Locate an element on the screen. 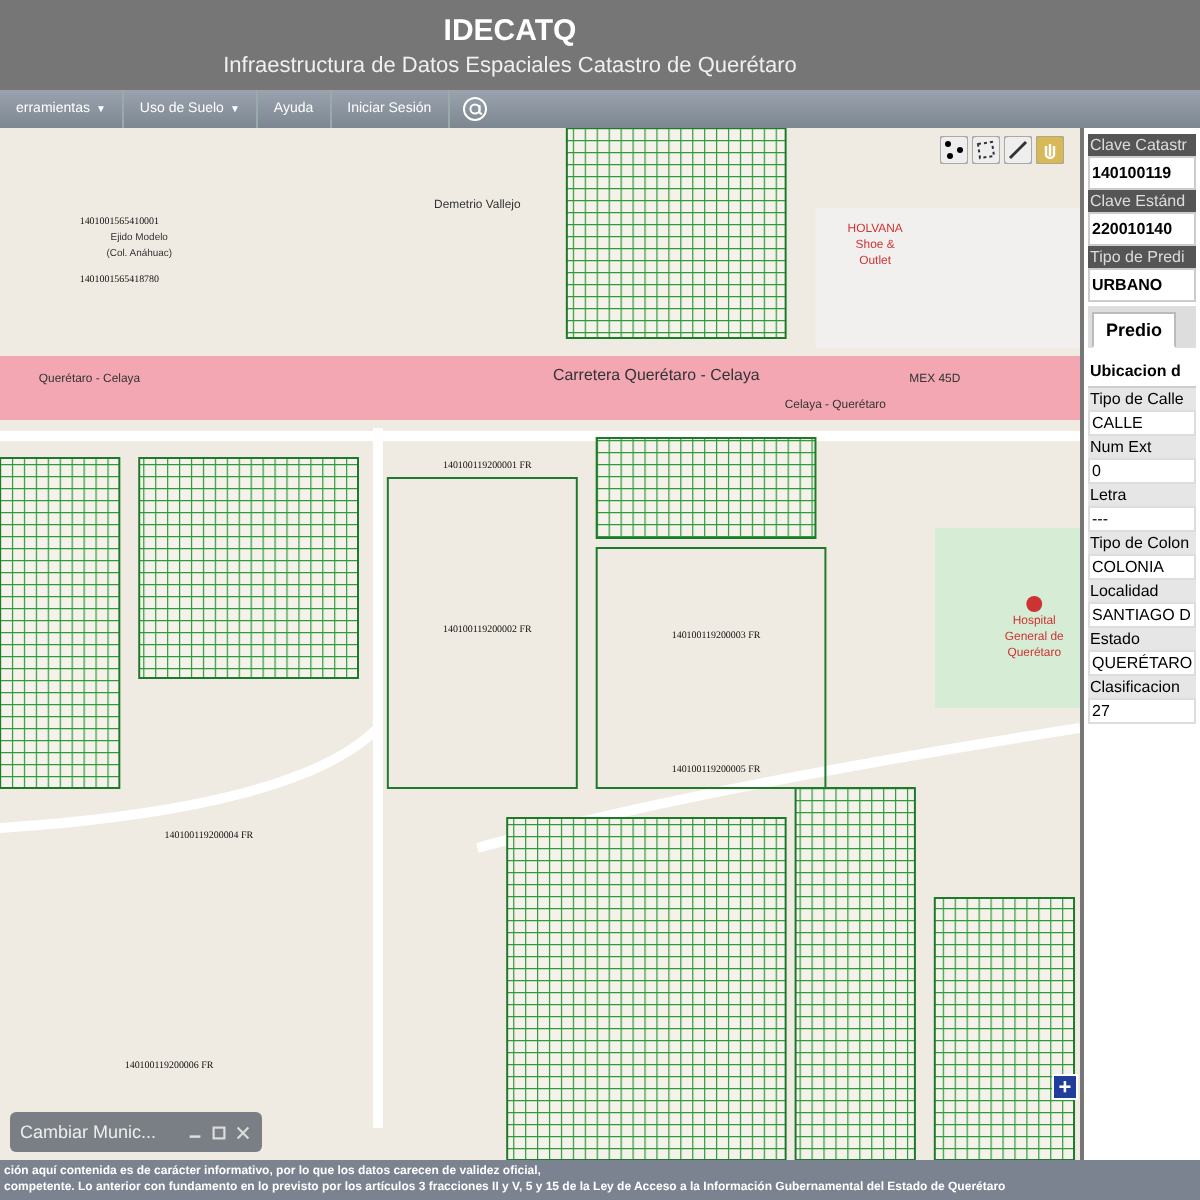  restore-icon is located at coordinates (219, 1132).